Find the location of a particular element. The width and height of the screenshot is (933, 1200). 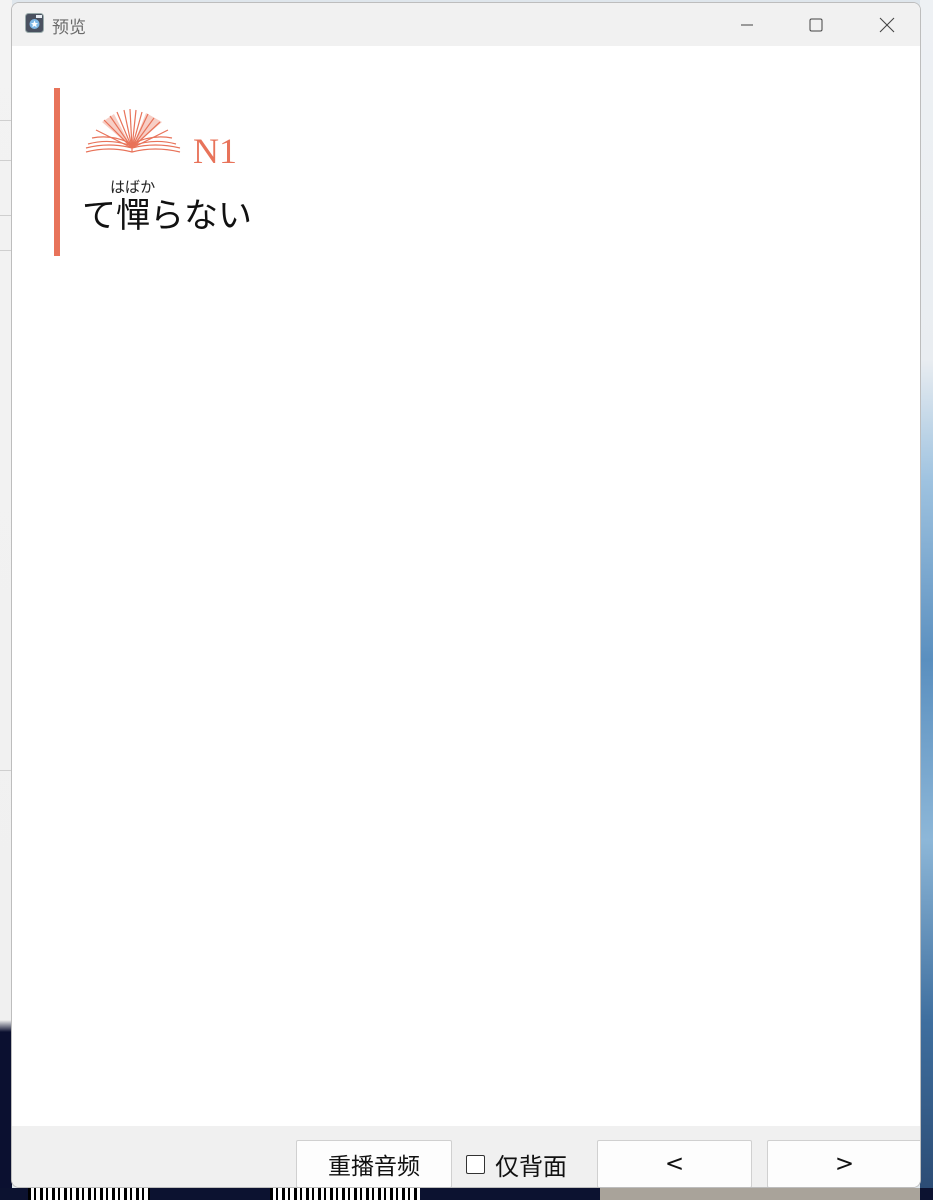

app-icon is located at coordinates (34, 23).